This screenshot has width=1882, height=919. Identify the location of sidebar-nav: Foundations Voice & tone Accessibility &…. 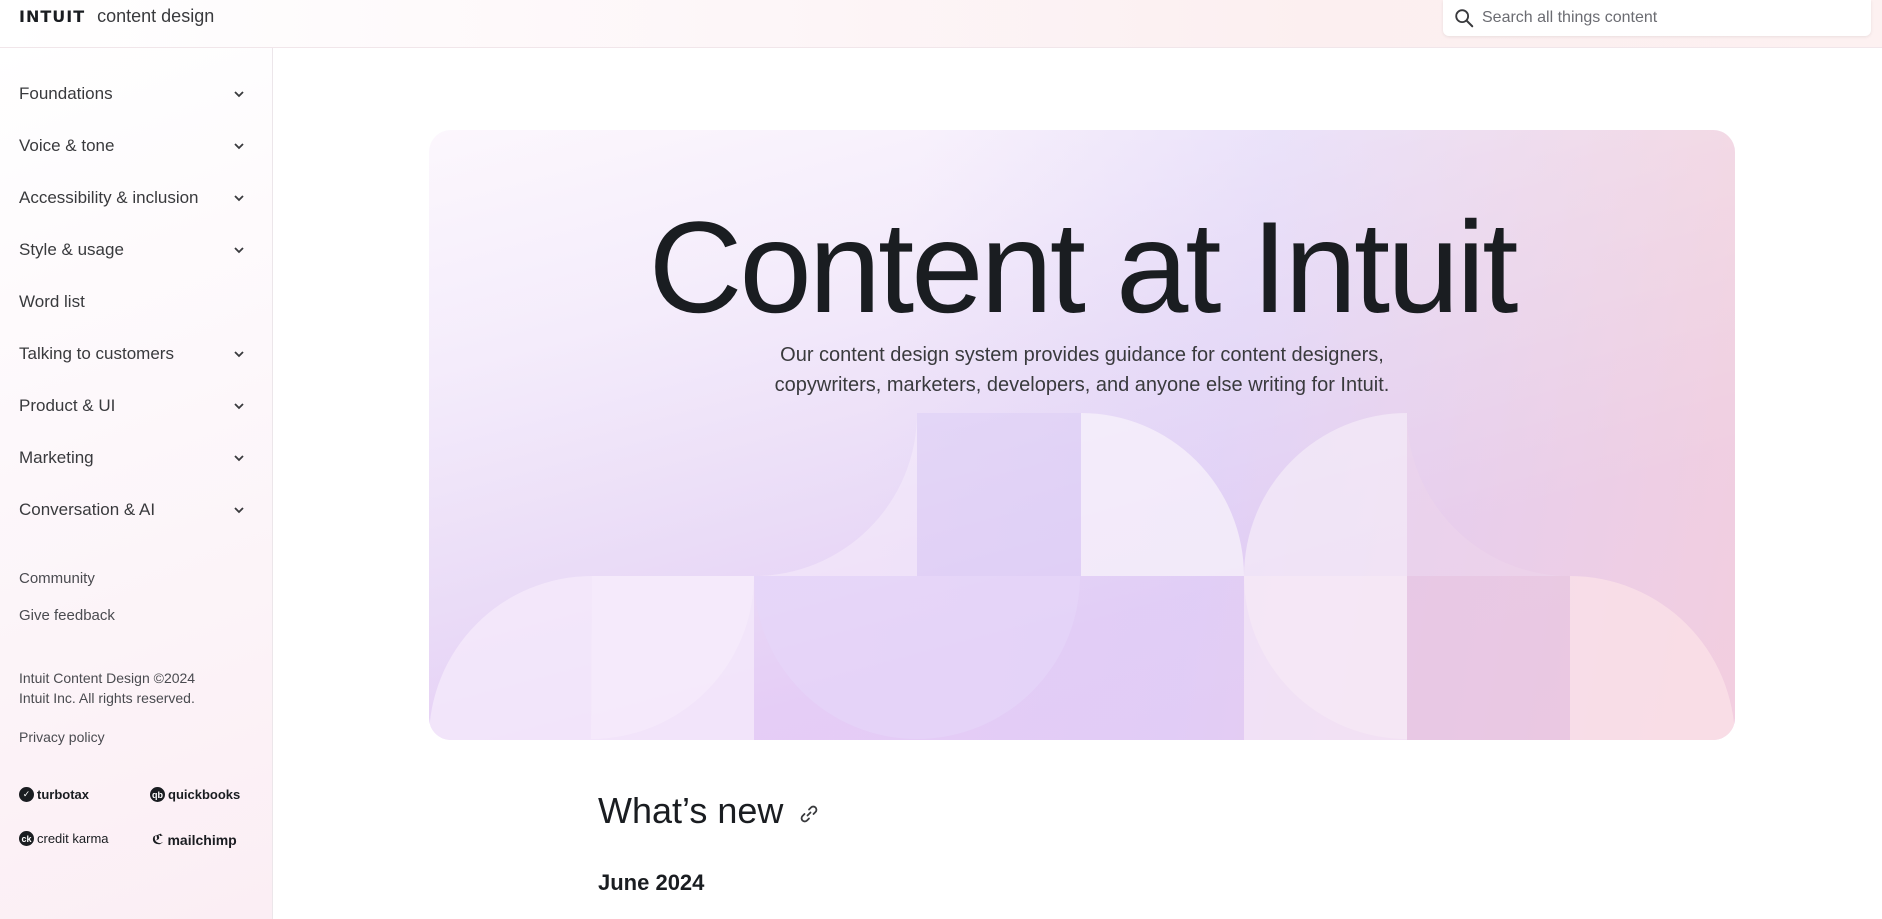
(136, 302).